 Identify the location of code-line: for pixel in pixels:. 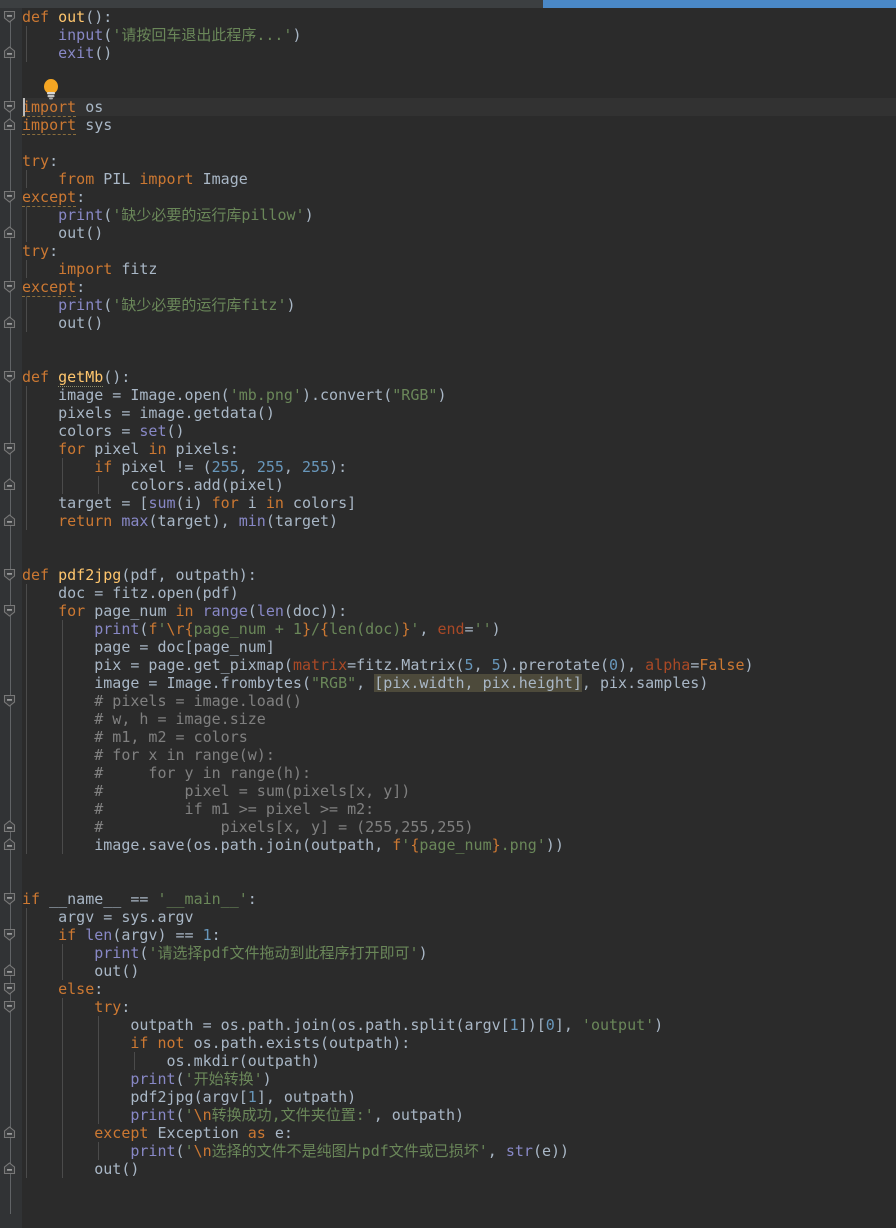
(459, 449).